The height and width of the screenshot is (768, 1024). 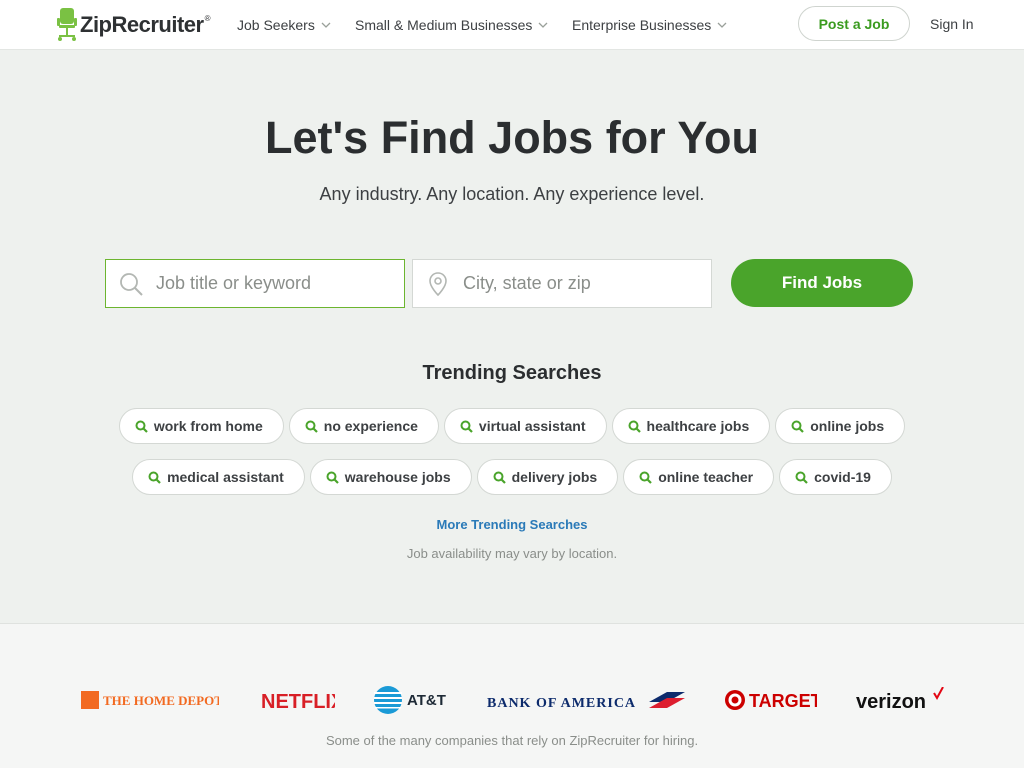 I want to click on verizon-mark: verizon, so click(x=900, y=700).